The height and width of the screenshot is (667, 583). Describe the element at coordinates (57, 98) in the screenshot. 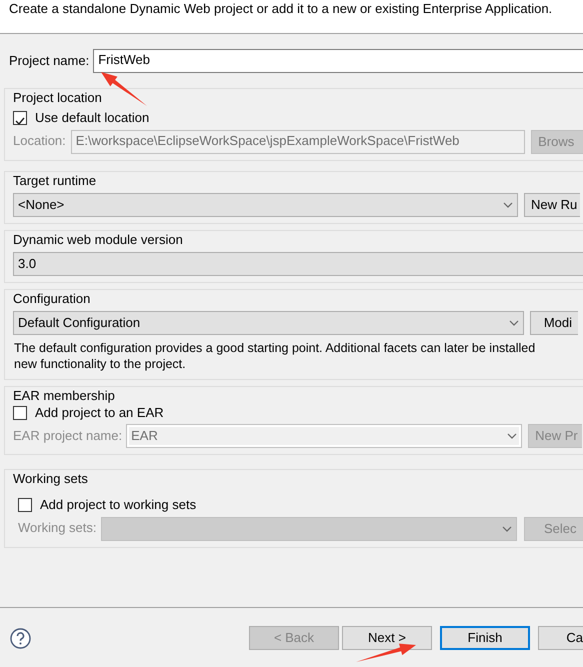

I see `group-title: Project location` at that location.